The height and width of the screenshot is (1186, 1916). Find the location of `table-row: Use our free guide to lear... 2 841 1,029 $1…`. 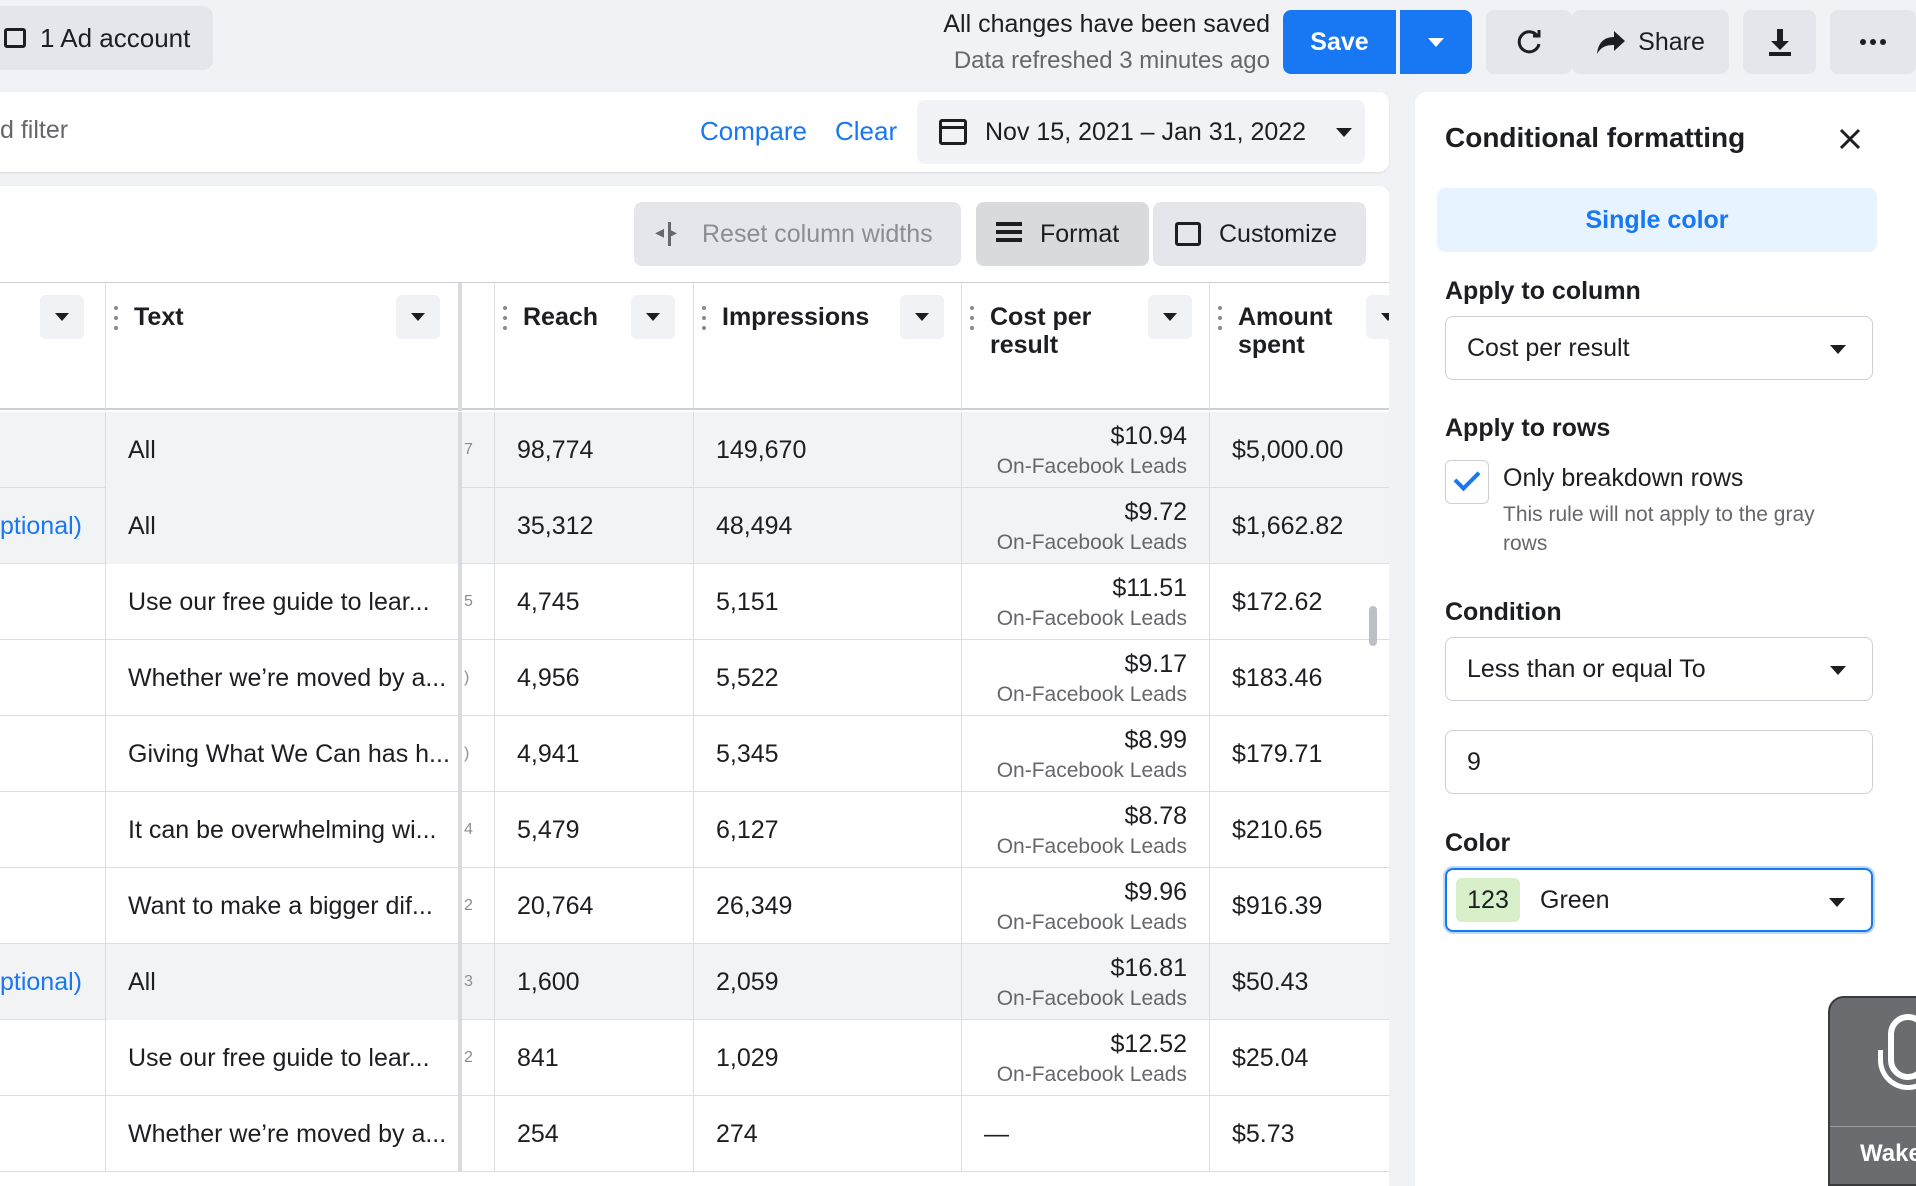

table-row: Use our free guide to lear... 2 841 1,029 $1… is located at coordinates (694, 1058).